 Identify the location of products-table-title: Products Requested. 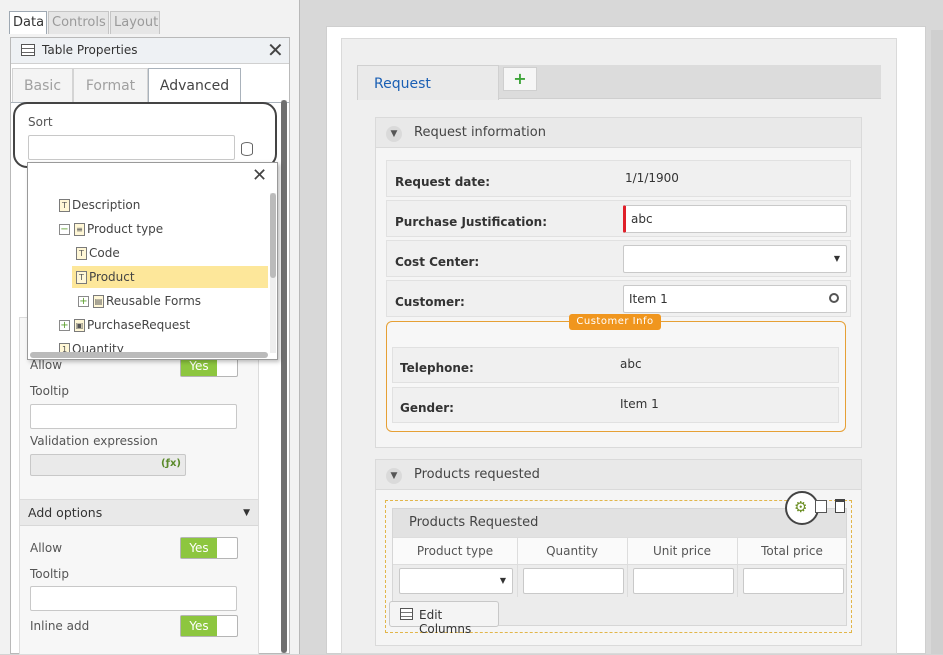
(474, 522).